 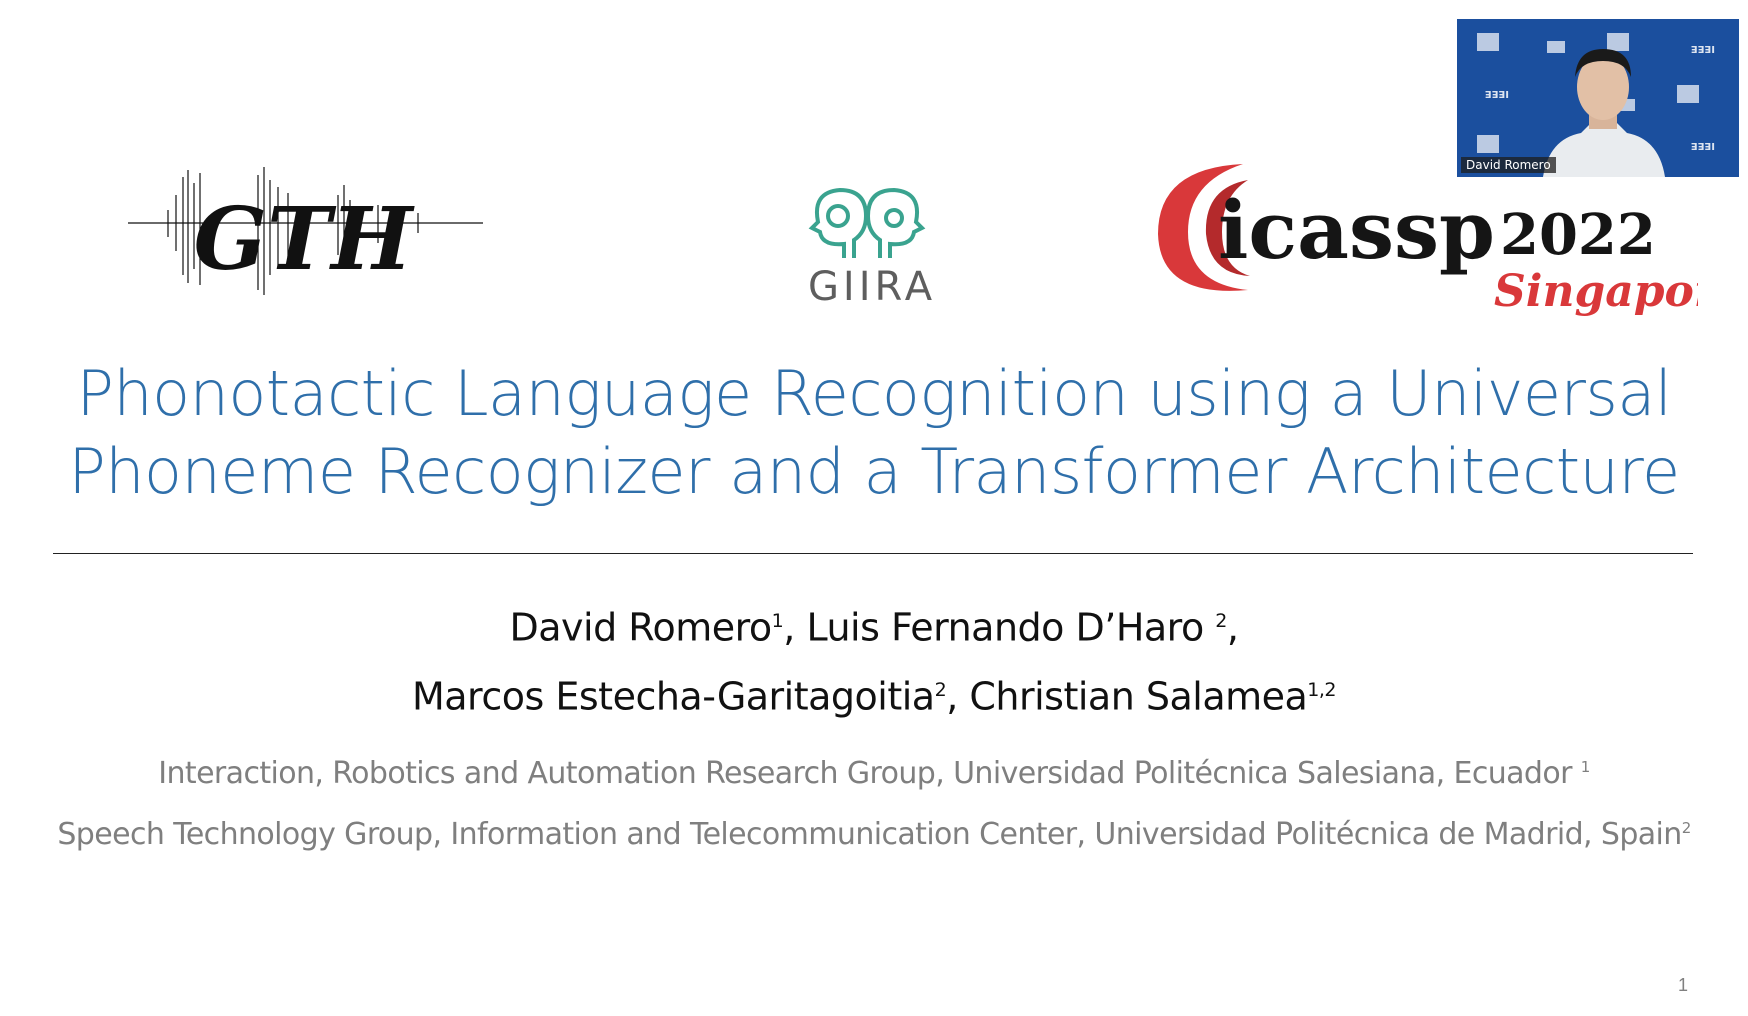 I want to click on icassp-city: Singapore, so click(x=1596, y=291).